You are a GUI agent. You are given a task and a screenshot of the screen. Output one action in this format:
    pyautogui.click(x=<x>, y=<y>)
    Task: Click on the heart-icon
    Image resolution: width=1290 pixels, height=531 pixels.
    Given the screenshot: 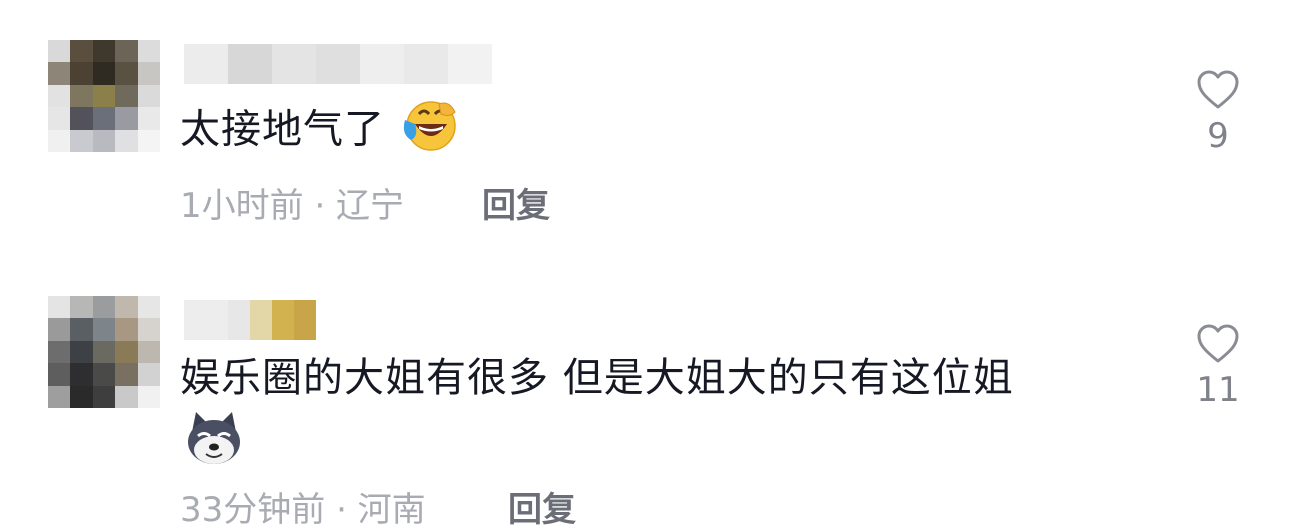 What is the action you would take?
    pyautogui.click(x=1218, y=343)
    